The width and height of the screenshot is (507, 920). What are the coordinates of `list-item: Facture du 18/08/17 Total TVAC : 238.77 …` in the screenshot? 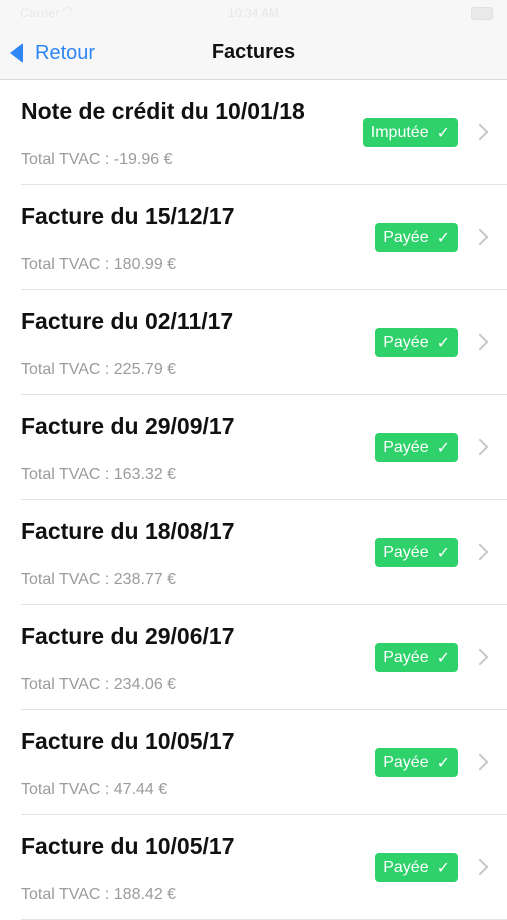 It's located at (253, 552).